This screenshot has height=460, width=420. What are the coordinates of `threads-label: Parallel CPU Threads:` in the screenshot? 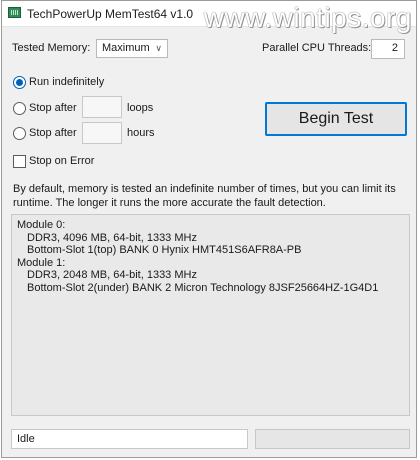 It's located at (317, 48).